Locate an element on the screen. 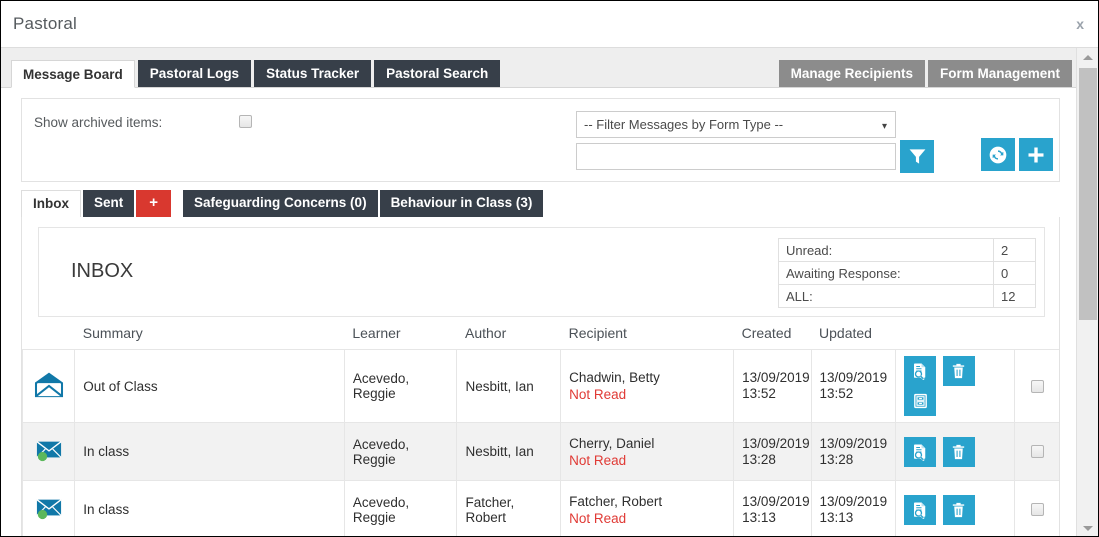 Image resolution: width=1099 pixels, height=537 pixels. tab-safeguarding-concerns: Safeguarding Concerns (0) is located at coordinates (280, 203).